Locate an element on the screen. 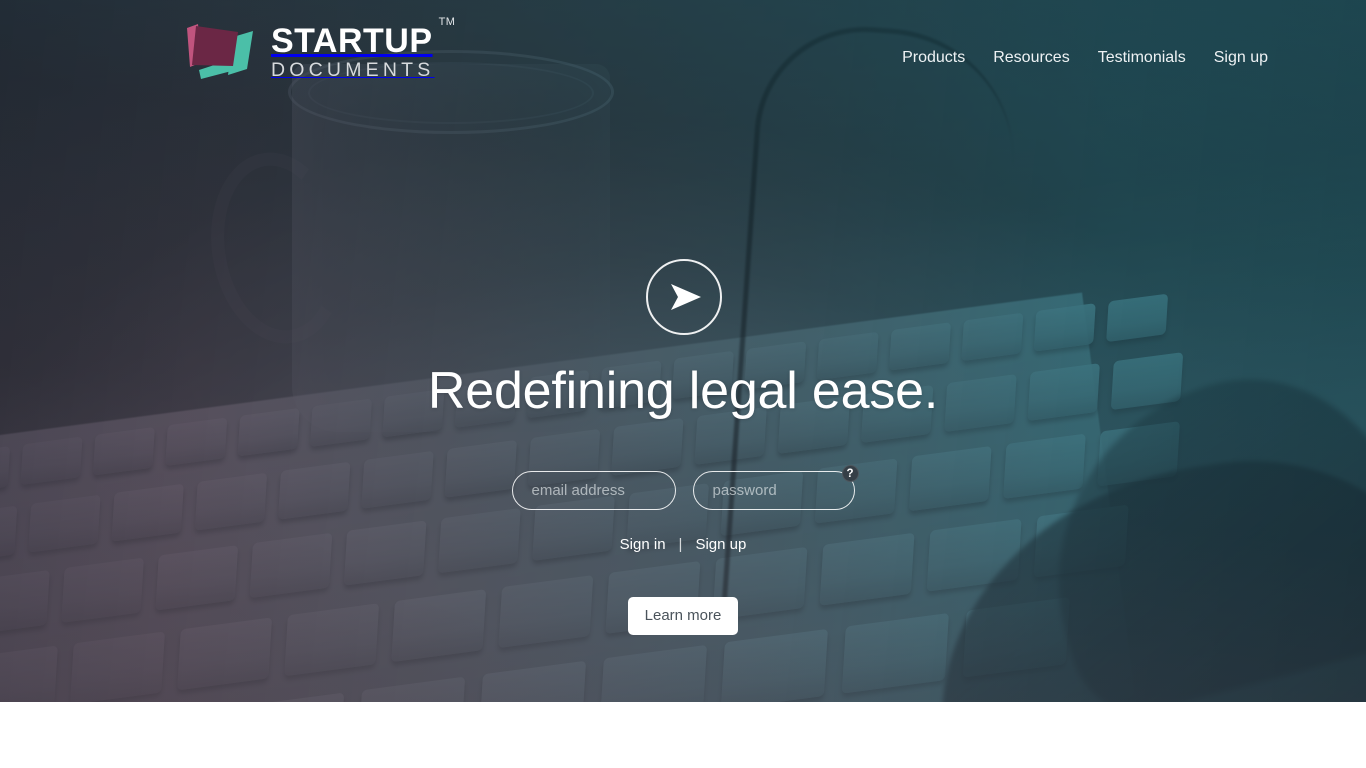 This screenshot has height=768, width=1366. password-field-wrapper: ? is located at coordinates (775, 487).